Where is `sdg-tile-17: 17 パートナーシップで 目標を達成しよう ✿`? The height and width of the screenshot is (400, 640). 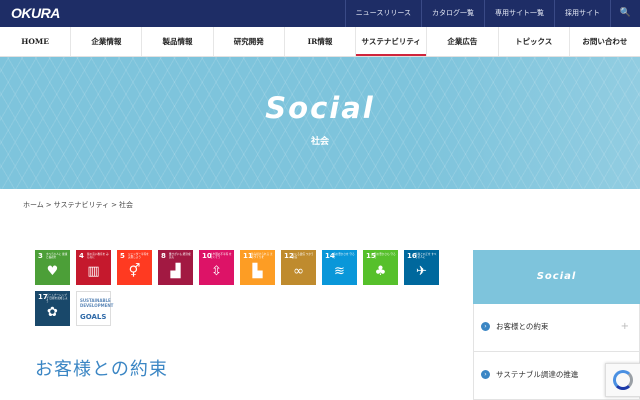
sdg-tile-17: 17 パートナーシップで 目標を達成しよう ✿ is located at coordinates (52, 308).